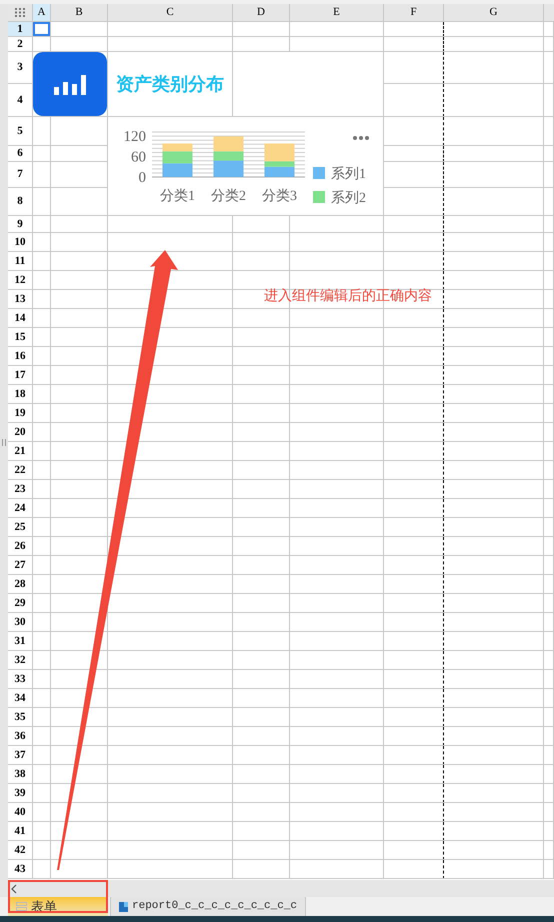  I want to click on report-icon, so click(123, 907).